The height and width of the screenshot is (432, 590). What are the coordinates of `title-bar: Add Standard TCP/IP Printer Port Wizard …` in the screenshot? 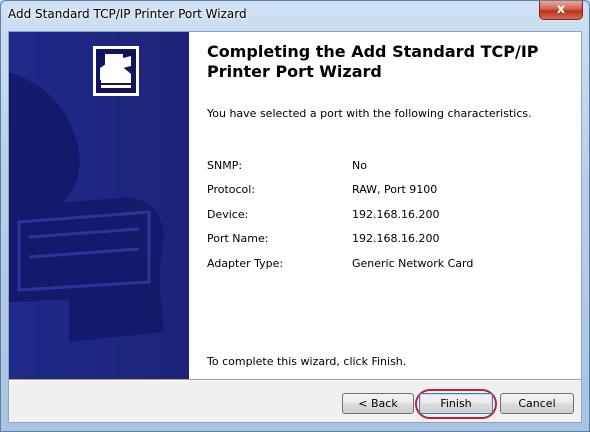 It's located at (295, 16).